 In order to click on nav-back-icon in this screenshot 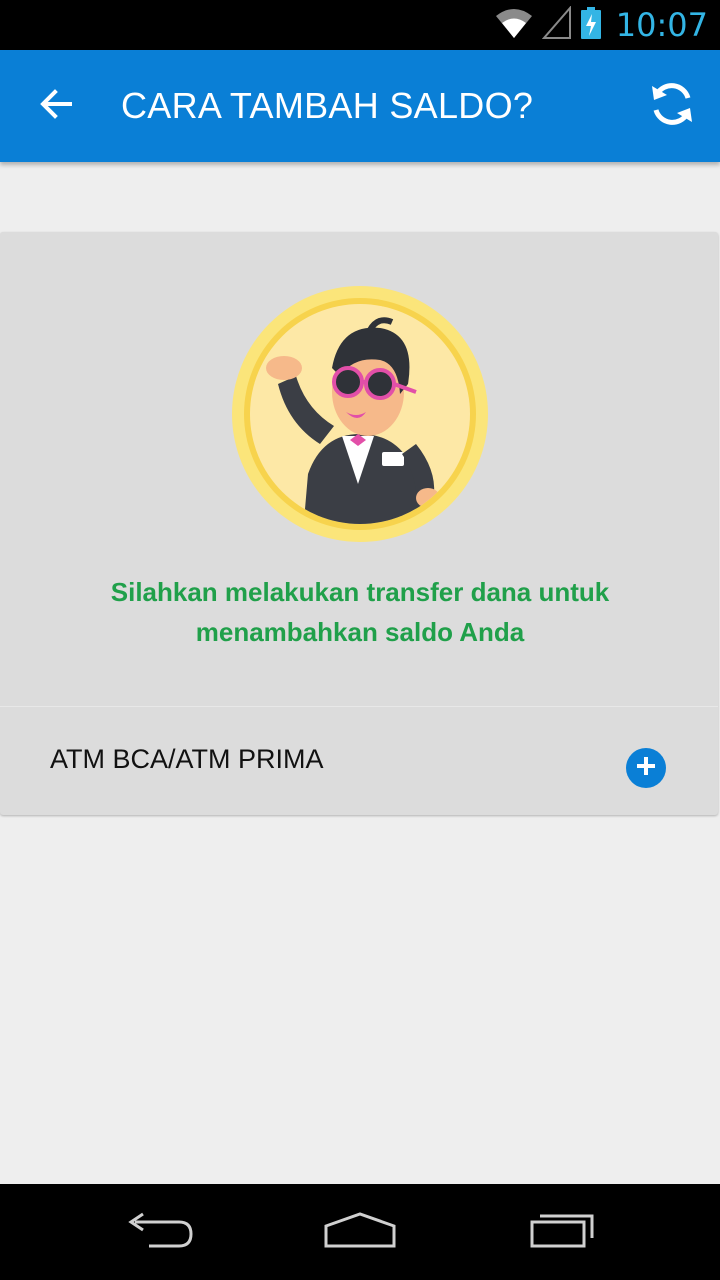, I will do `click(160, 1232)`.